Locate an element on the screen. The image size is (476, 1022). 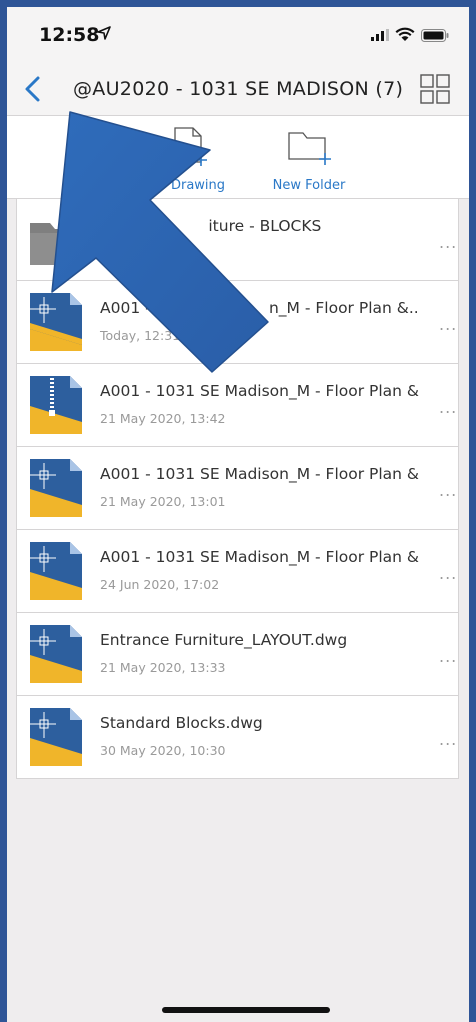
dwg-zip-icon is located at coordinates (56, 405).